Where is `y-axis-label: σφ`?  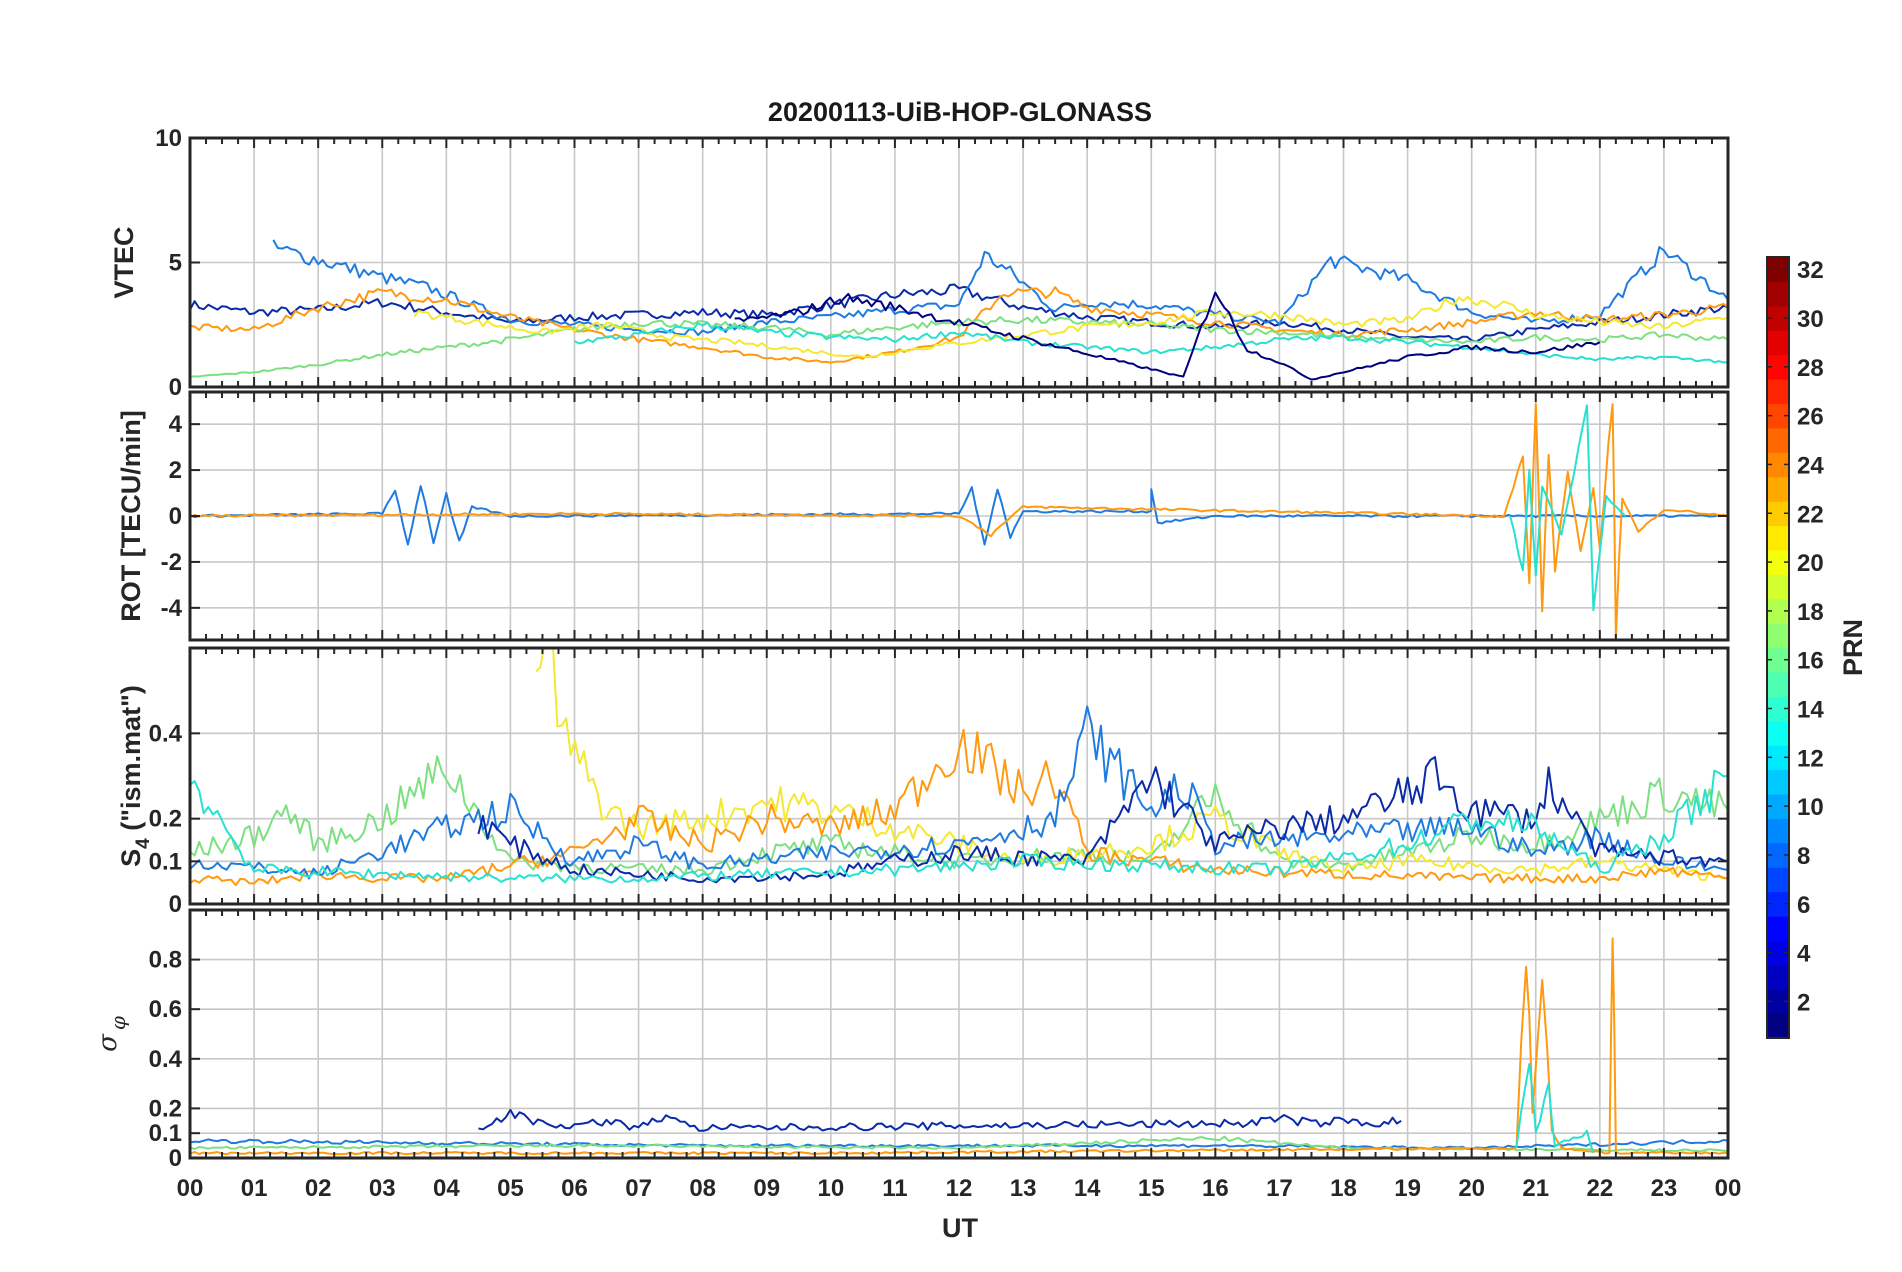
y-axis-label: σφ is located at coordinates (111, 1034).